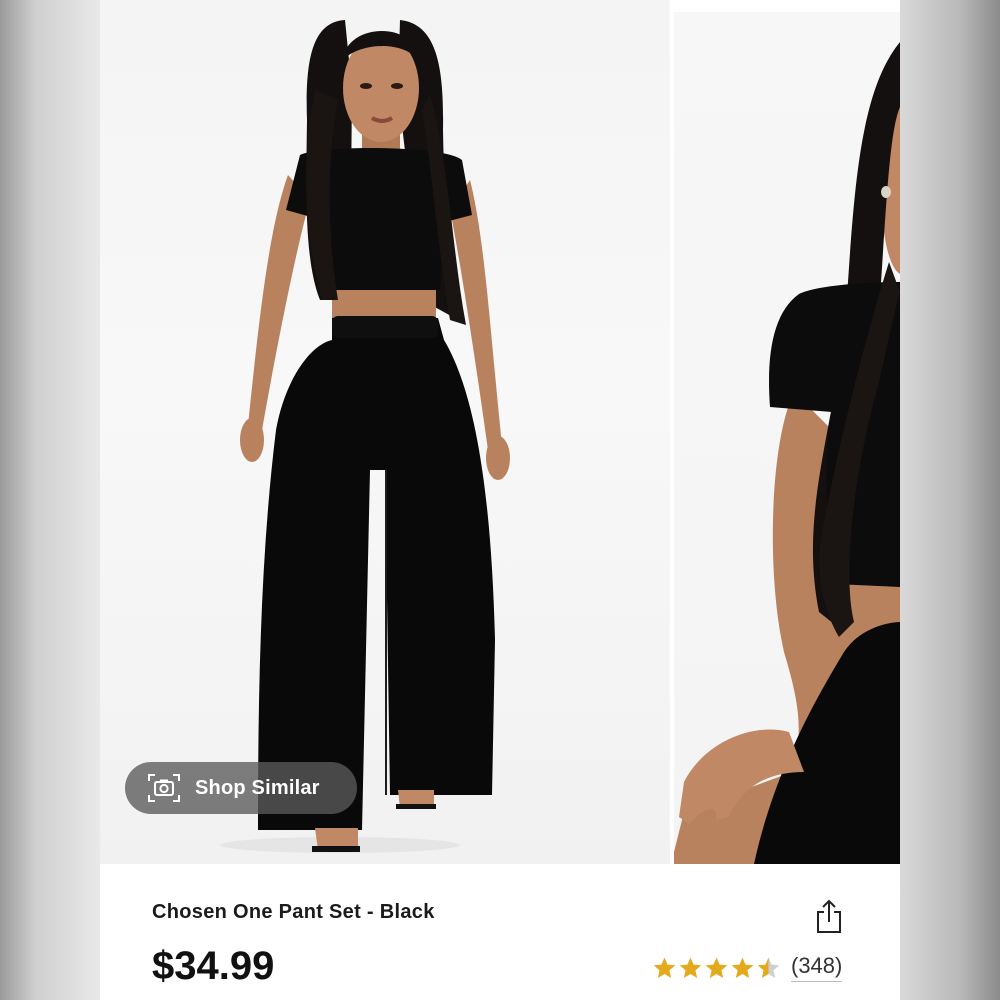 The height and width of the screenshot is (1000, 1000). Describe the element at coordinates (293, 912) in the screenshot. I see `product-title: Chosen One Pant Set - Black` at that location.